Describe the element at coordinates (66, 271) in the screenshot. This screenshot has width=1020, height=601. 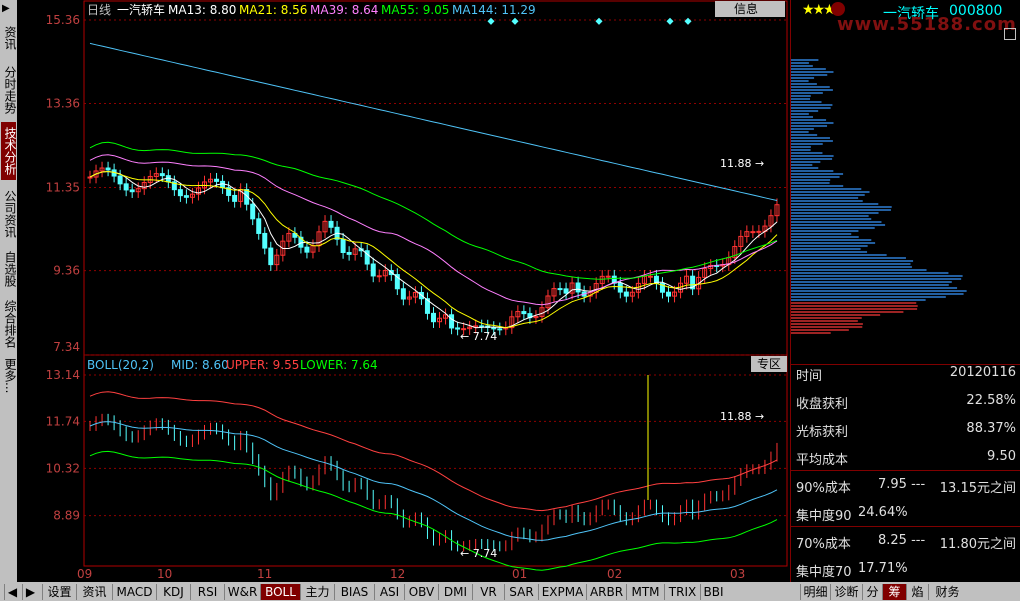
I see `main-ytick-3: 9.36` at that location.